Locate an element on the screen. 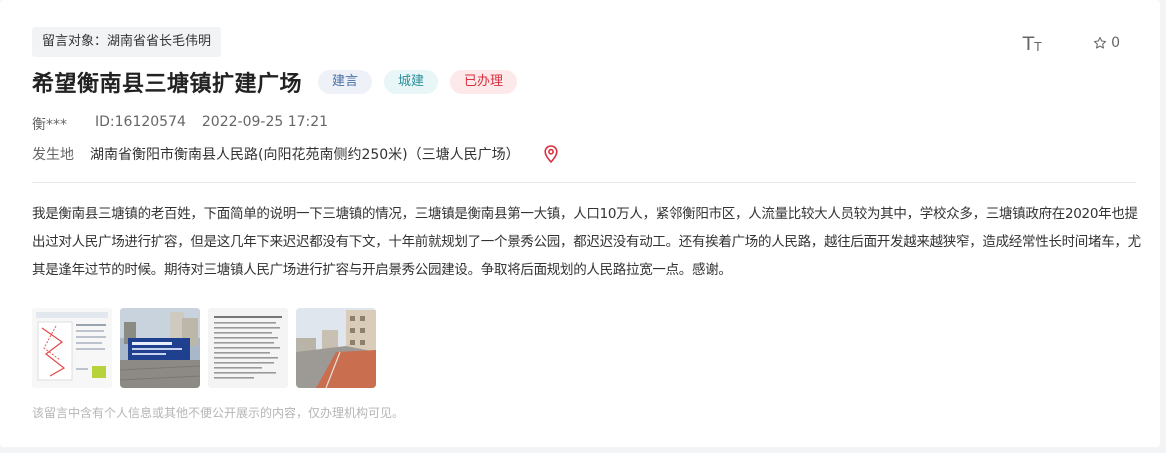 Image resolution: width=1166 pixels, height=453 pixels. font-size-icon: TT is located at coordinates (1032, 43).